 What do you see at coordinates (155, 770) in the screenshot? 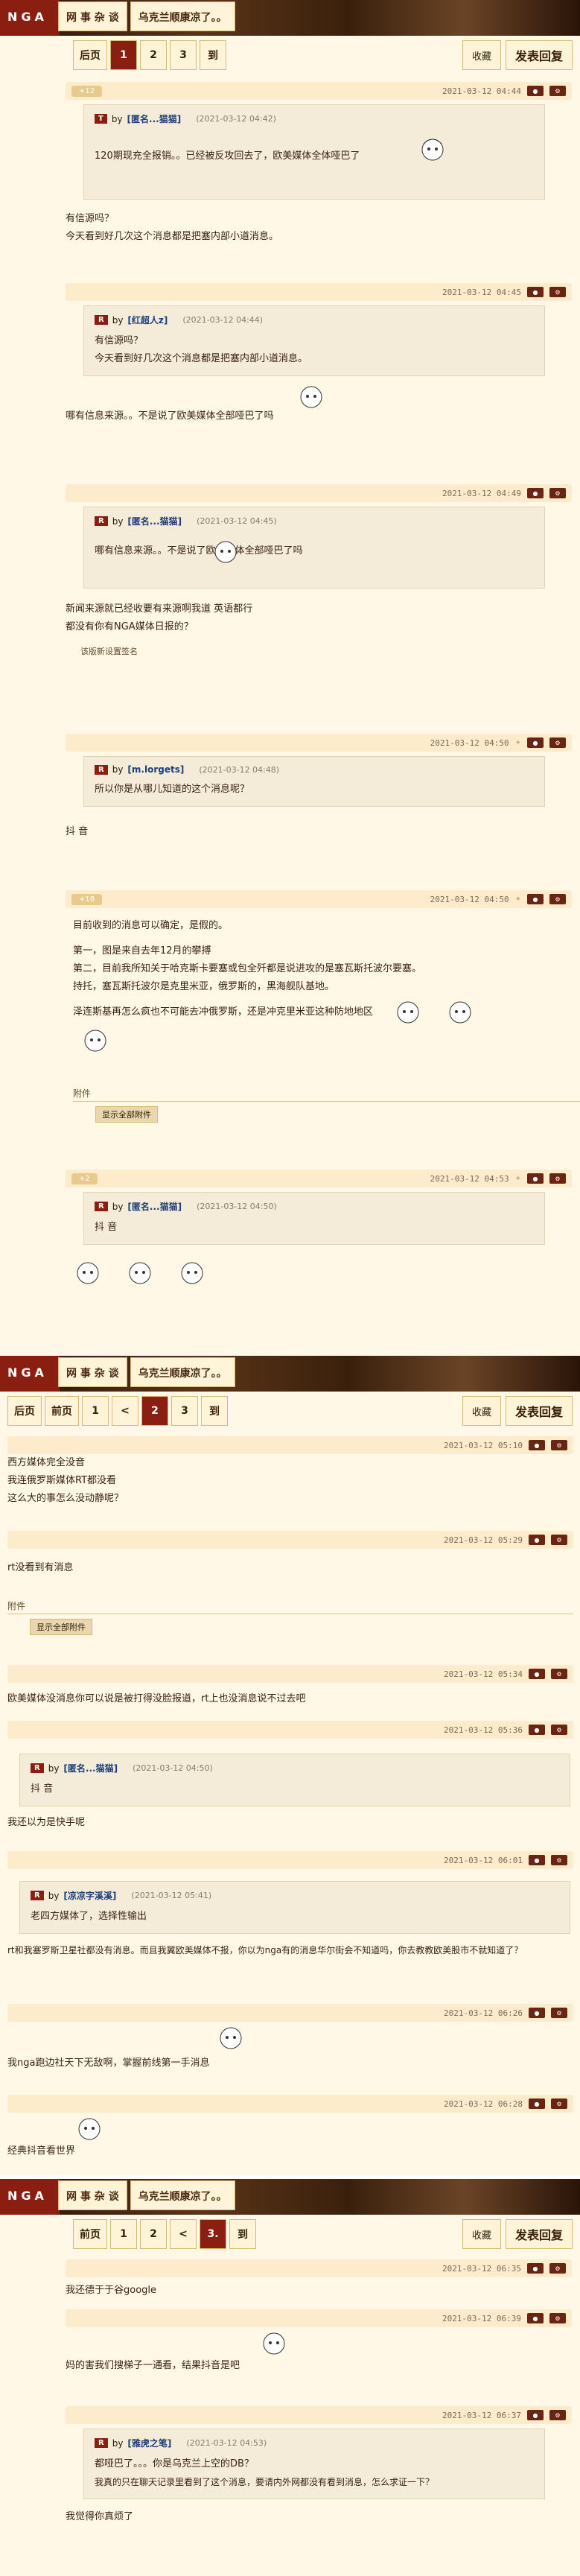
I see `quote-user: [m.lorgets]` at bounding box center [155, 770].